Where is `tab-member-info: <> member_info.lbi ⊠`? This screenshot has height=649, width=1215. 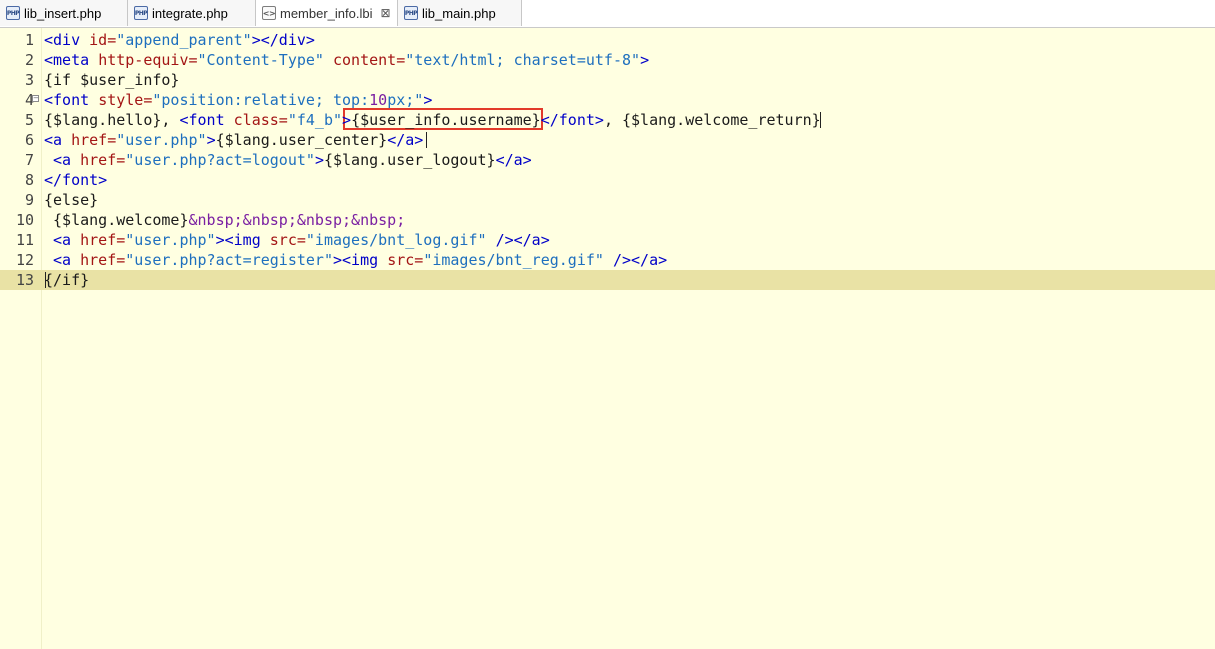
tab-member-info: <> member_info.lbi ⊠ is located at coordinates (327, 13).